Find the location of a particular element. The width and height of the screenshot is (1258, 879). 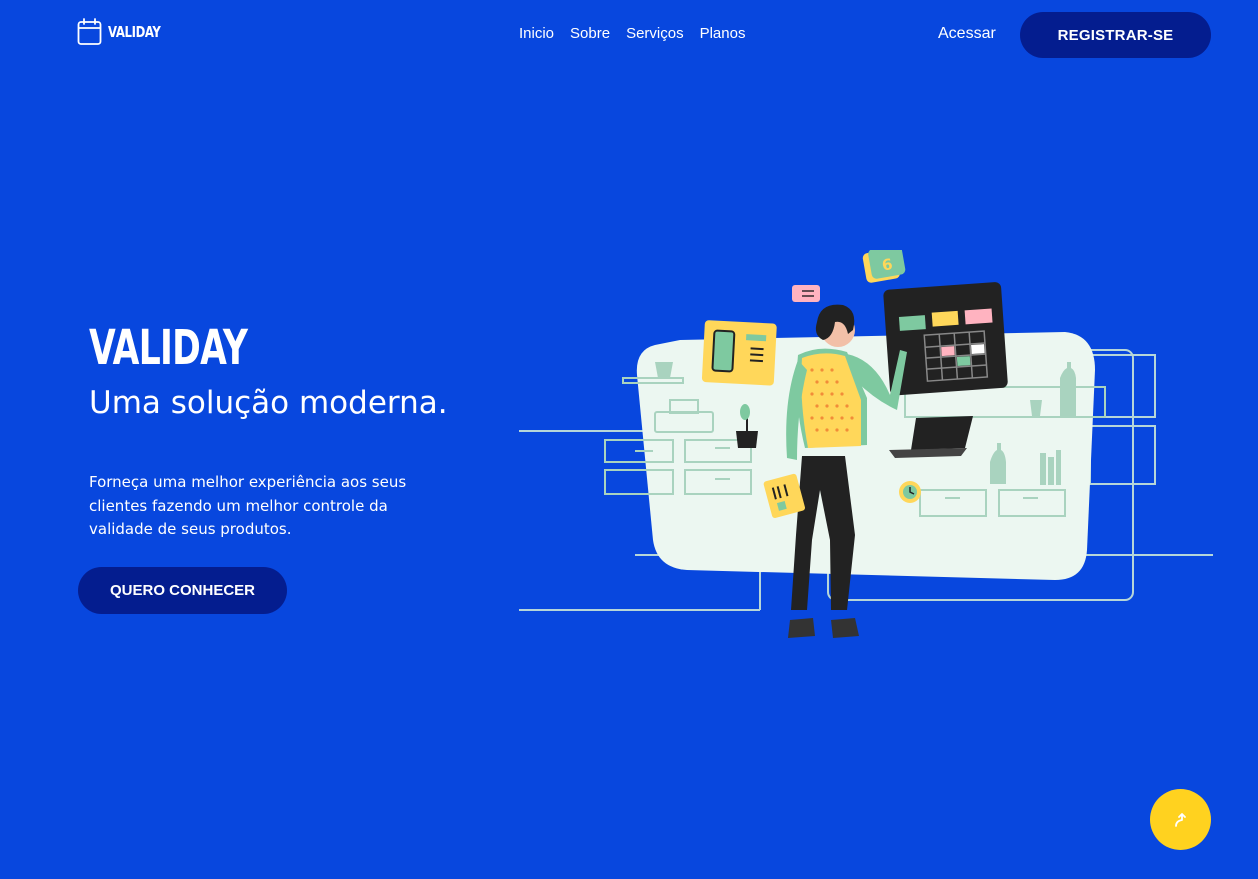

hero-title: VALIDAY is located at coordinates (168, 348).